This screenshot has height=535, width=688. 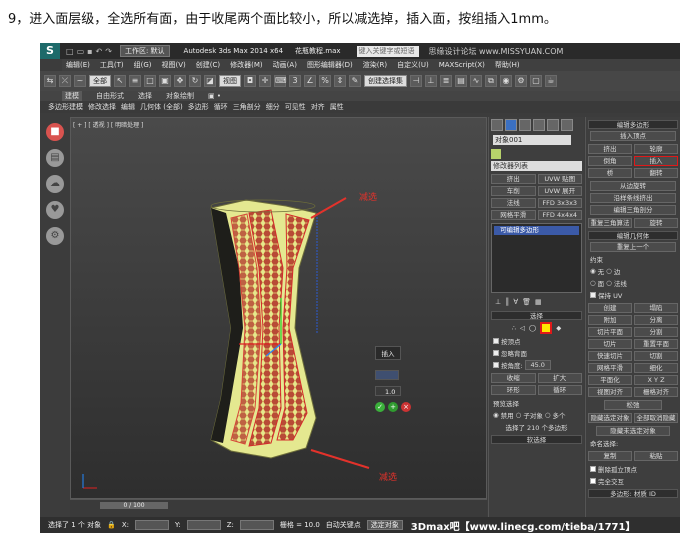 What do you see at coordinates (256, 525) in the screenshot?
I see `z-field` at bounding box center [256, 525].